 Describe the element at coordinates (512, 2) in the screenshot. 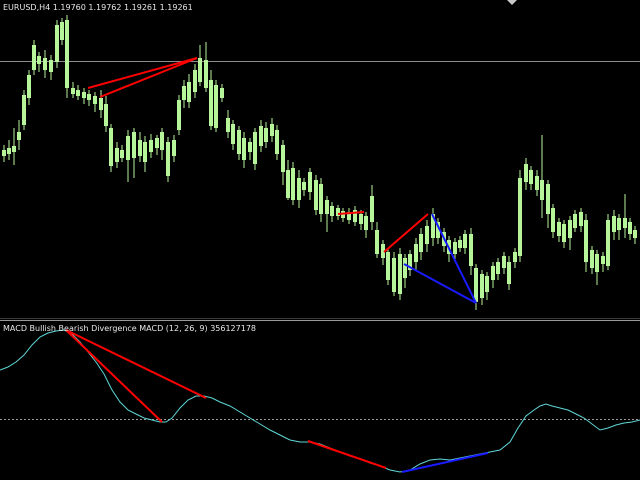

I see `chart-shift-marker-icon` at that location.